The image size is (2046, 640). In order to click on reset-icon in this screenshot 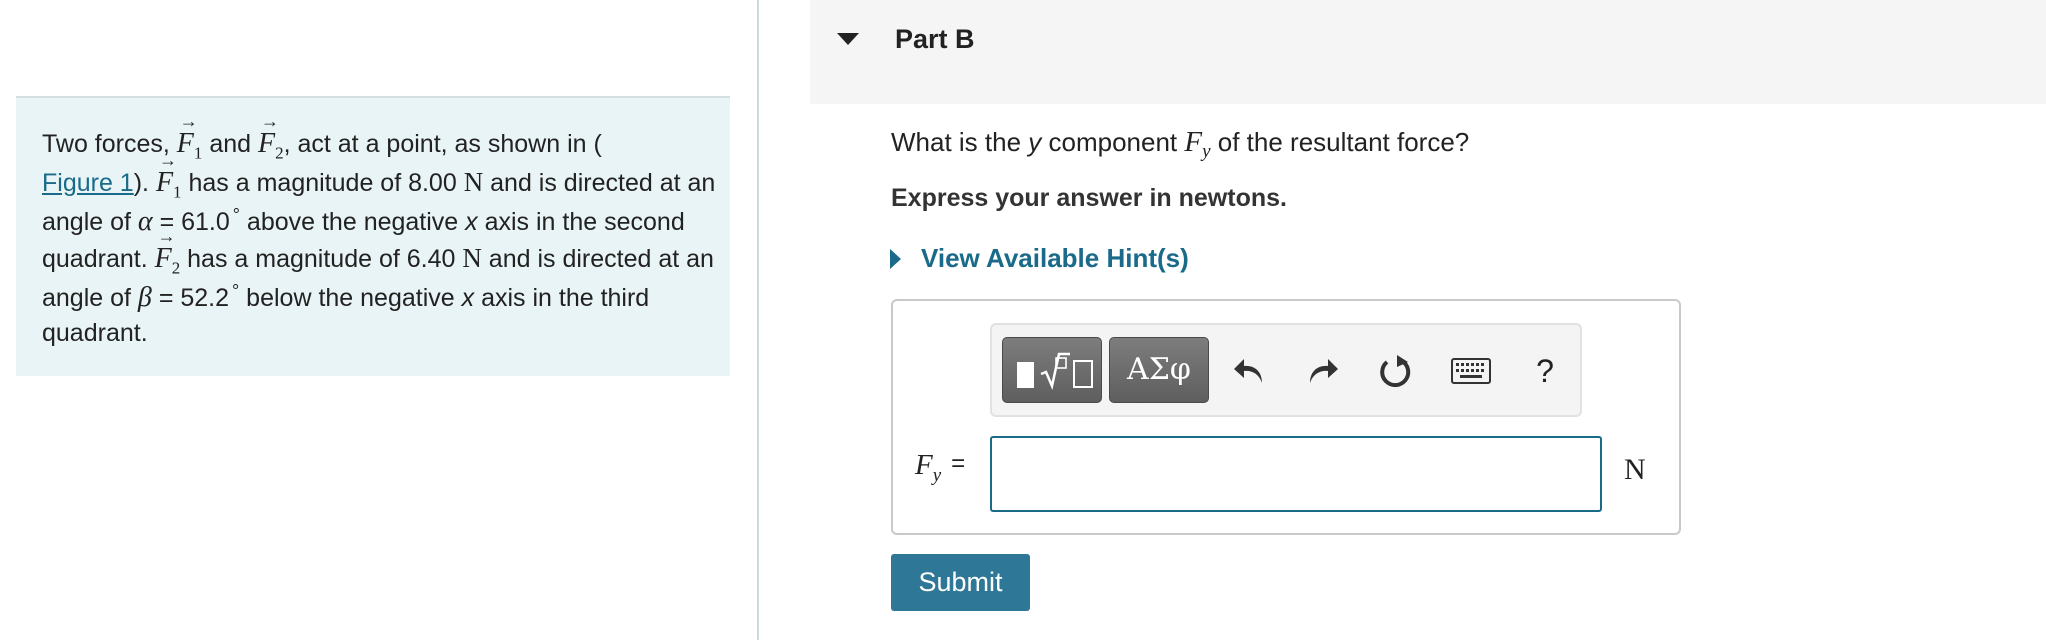, I will do `click(1395, 371)`.